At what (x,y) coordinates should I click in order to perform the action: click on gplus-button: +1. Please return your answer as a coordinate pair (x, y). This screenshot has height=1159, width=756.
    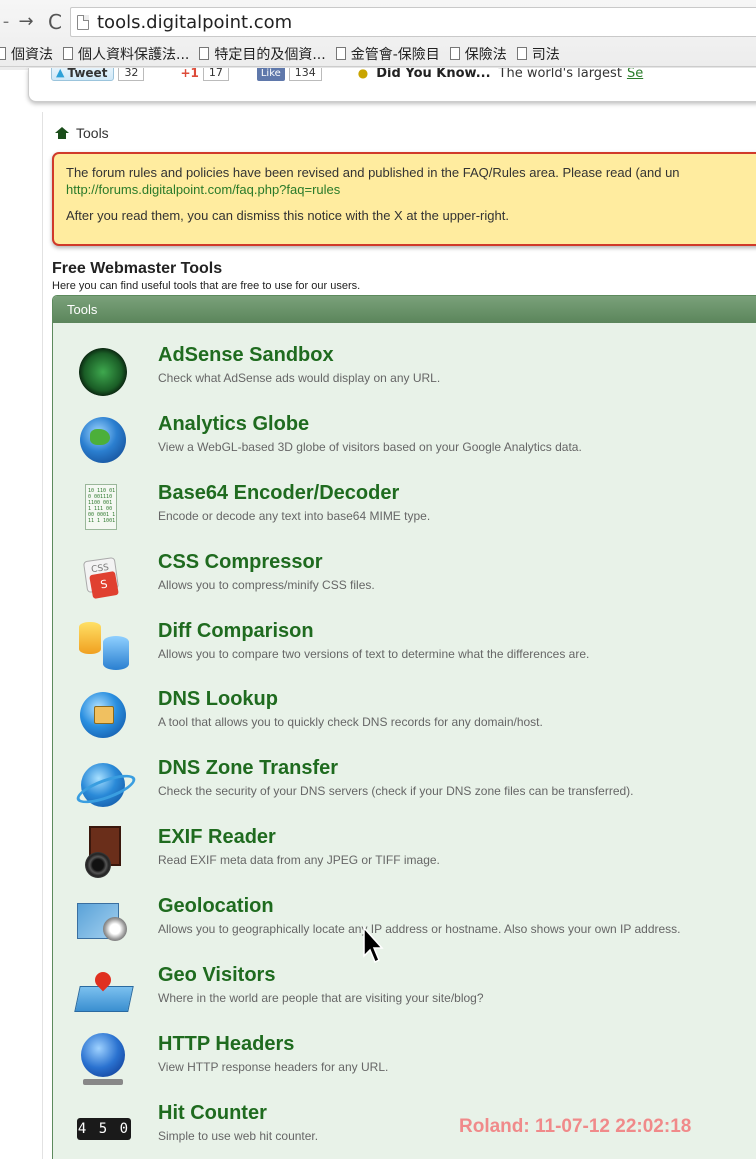
    Looking at the image, I should click on (189, 74).